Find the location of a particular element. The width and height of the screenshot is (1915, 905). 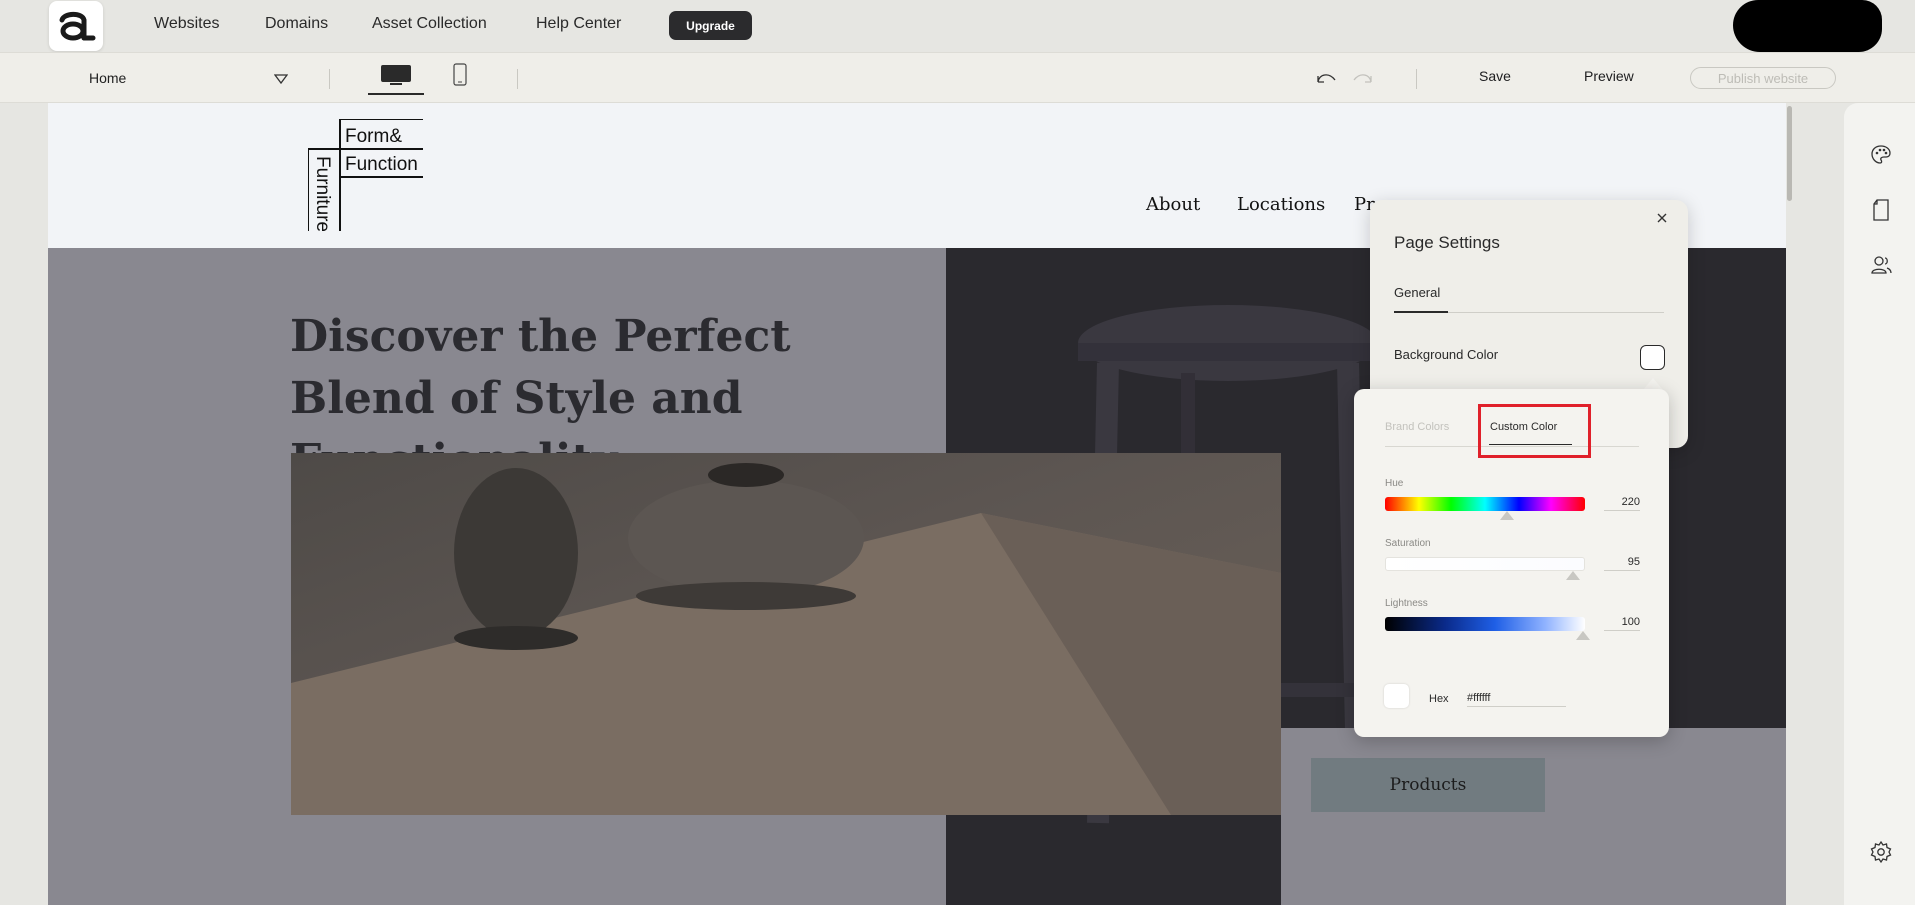

lightness-slider-thumb is located at coordinates (1583, 635).